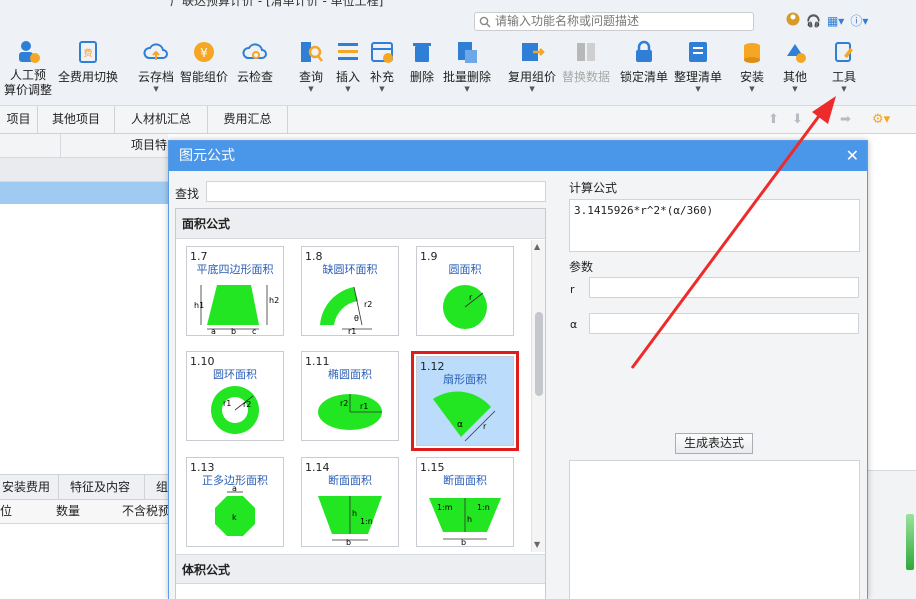 Image resolution: width=916 pixels, height=599 pixels. What do you see at coordinates (156, 65) in the screenshot?
I see `cloud-archive-button: 云存档 ▼` at bounding box center [156, 65].